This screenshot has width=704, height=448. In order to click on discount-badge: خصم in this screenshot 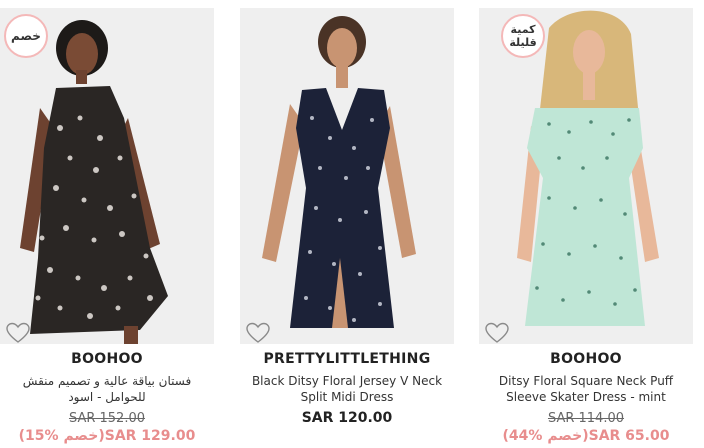, I will do `click(26, 36)`.